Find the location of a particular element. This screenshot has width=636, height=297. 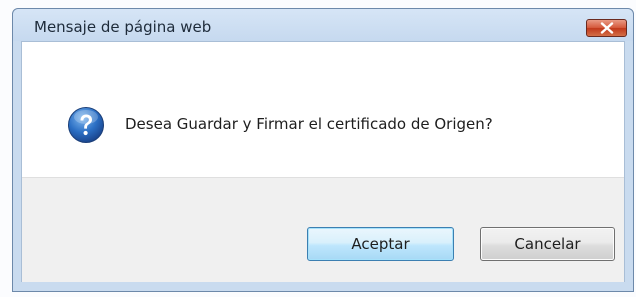

close-button is located at coordinates (606, 28).